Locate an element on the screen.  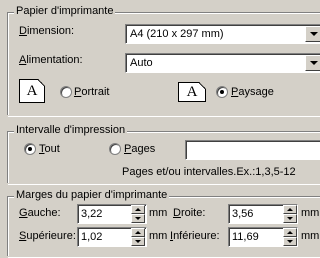
right-margin-label: Droite: is located at coordinates (189, 213).